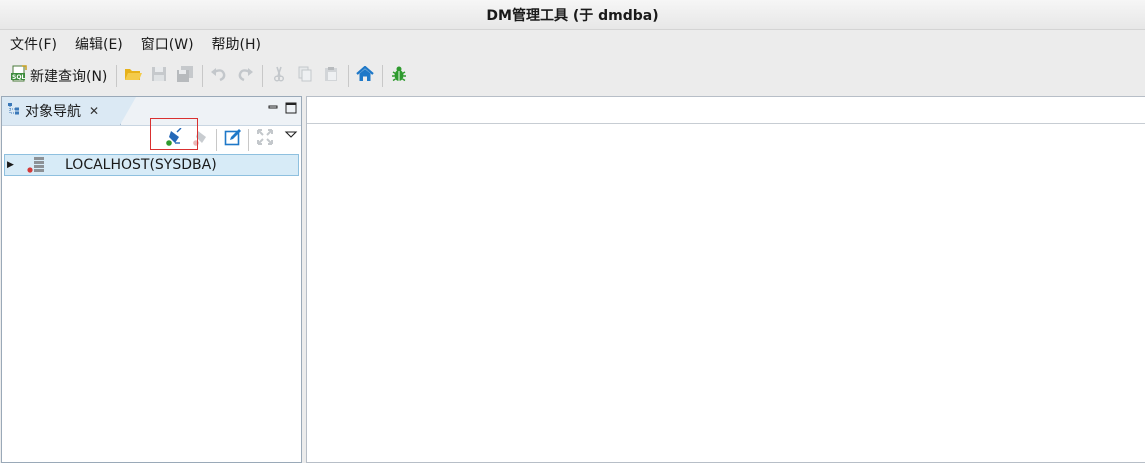 The image size is (1145, 463). I want to click on menu-help: 帮助(H), so click(236, 44).